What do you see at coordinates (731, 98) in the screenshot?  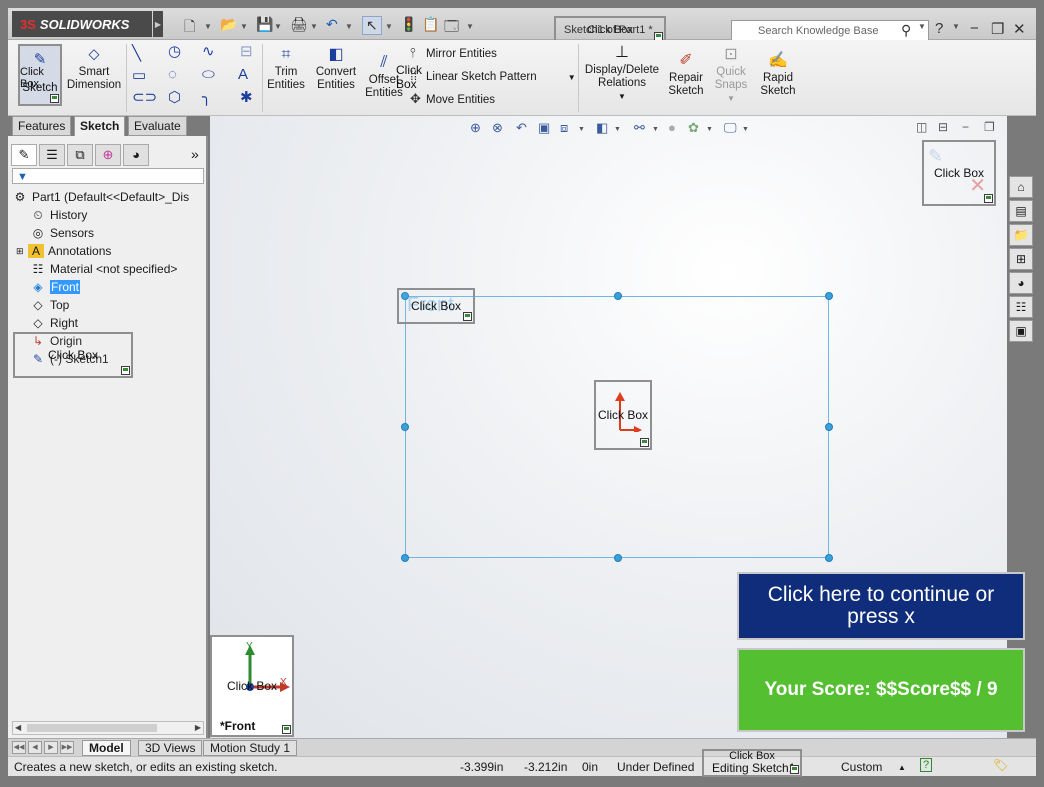 I see `quick-snaps-dropdown-icon: ▼` at bounding box center [731, 98].